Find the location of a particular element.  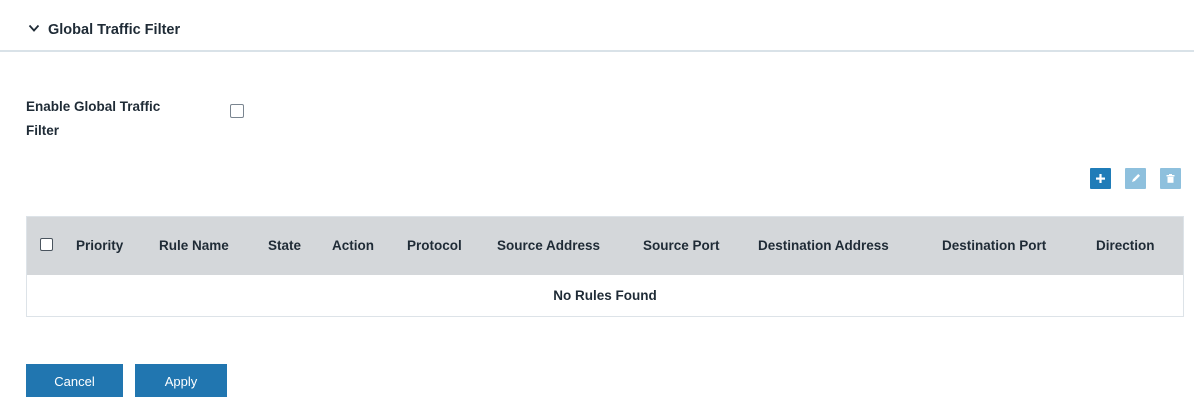

edit-rule-button is located at coordinates (1135, 178).